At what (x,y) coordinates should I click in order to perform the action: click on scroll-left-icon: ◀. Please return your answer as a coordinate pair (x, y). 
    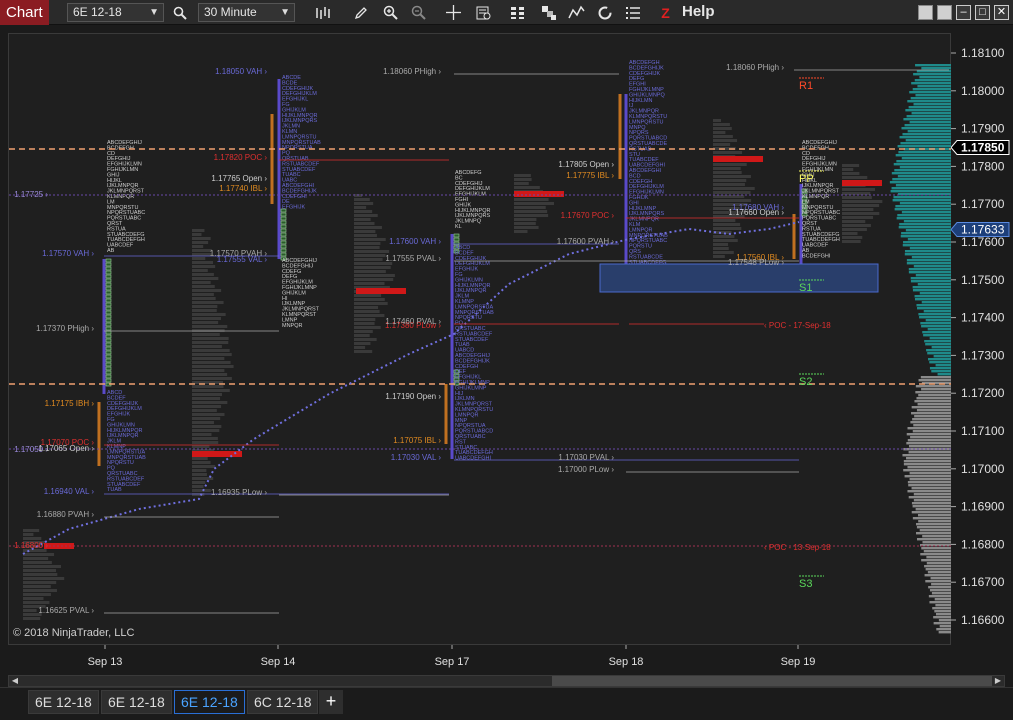
    Looking at the image, I should click on (15, 681).